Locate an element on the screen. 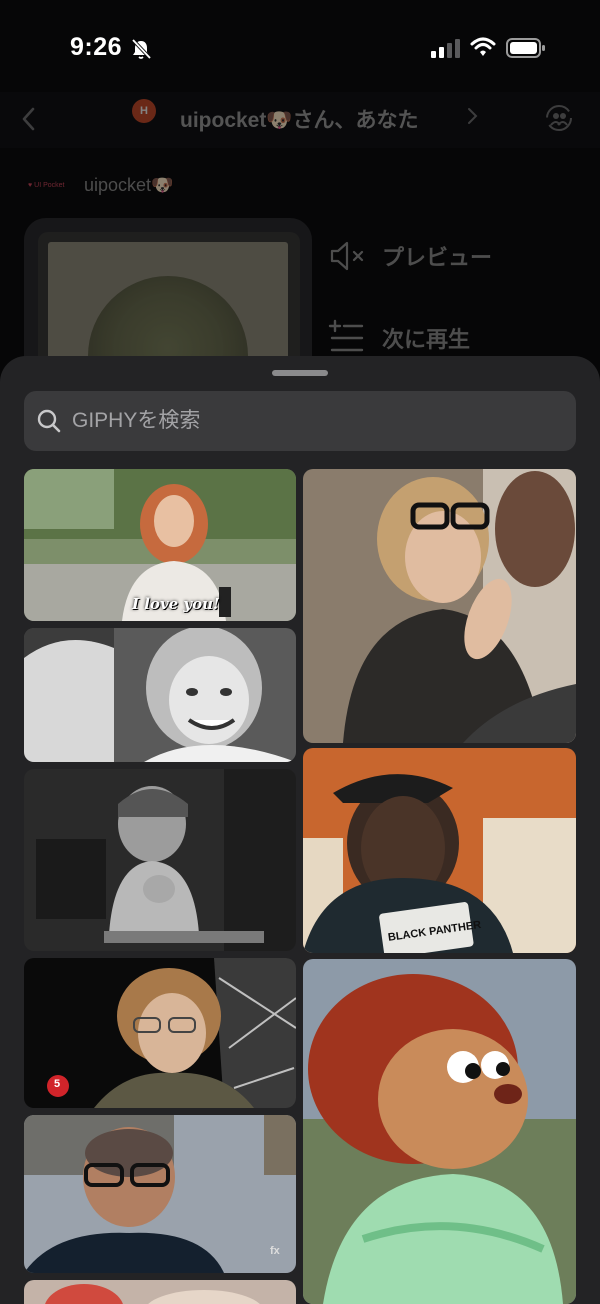 This screenshot has height=1304, width=600. sheet-grabber is located at coordinates (300, 373).